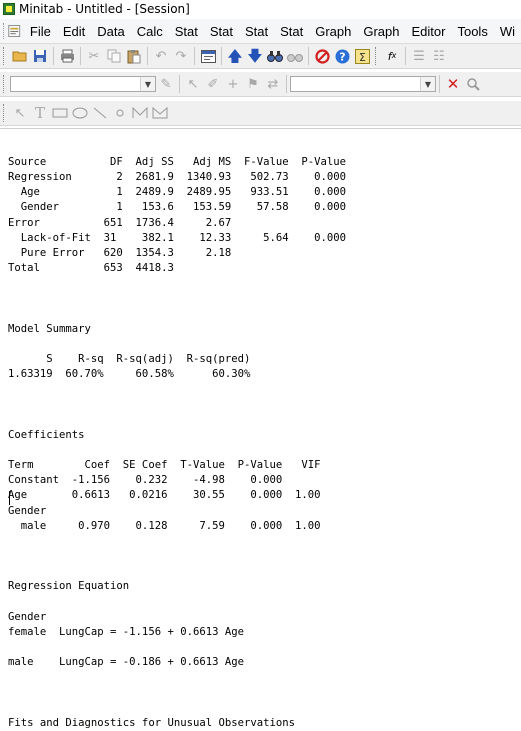  I want to click on zoom-icon, so click(473, 84).